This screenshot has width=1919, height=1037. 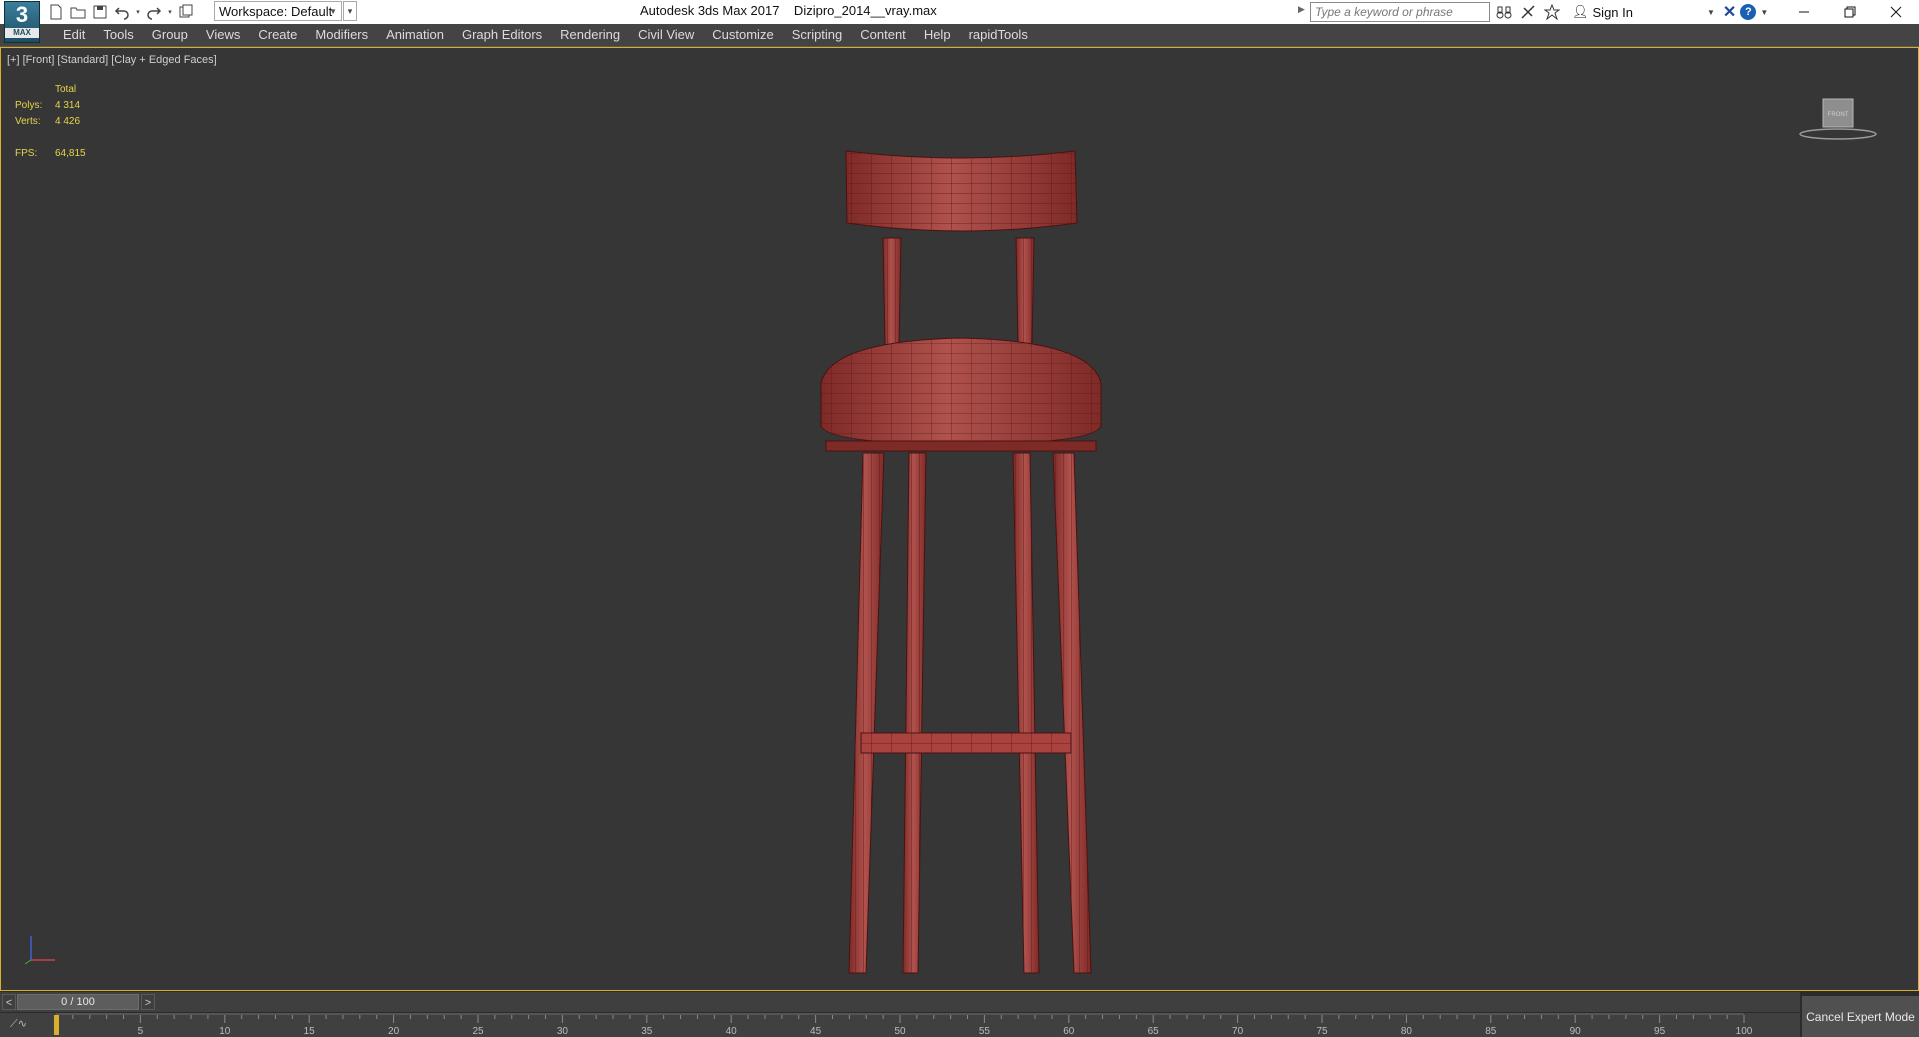 What do you see at coordinates (148, 1002) in the screenshot?
I see `next-frame-button: >` at bounding box center [148, 1002].